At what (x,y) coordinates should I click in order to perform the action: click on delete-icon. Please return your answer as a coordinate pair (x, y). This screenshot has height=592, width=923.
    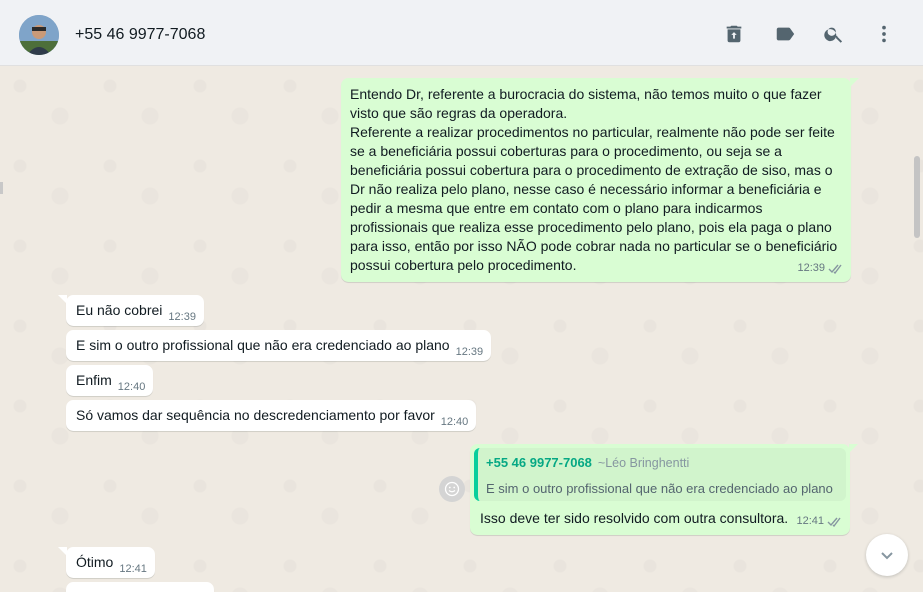
    Looking at the image, I should click on (734, 34).